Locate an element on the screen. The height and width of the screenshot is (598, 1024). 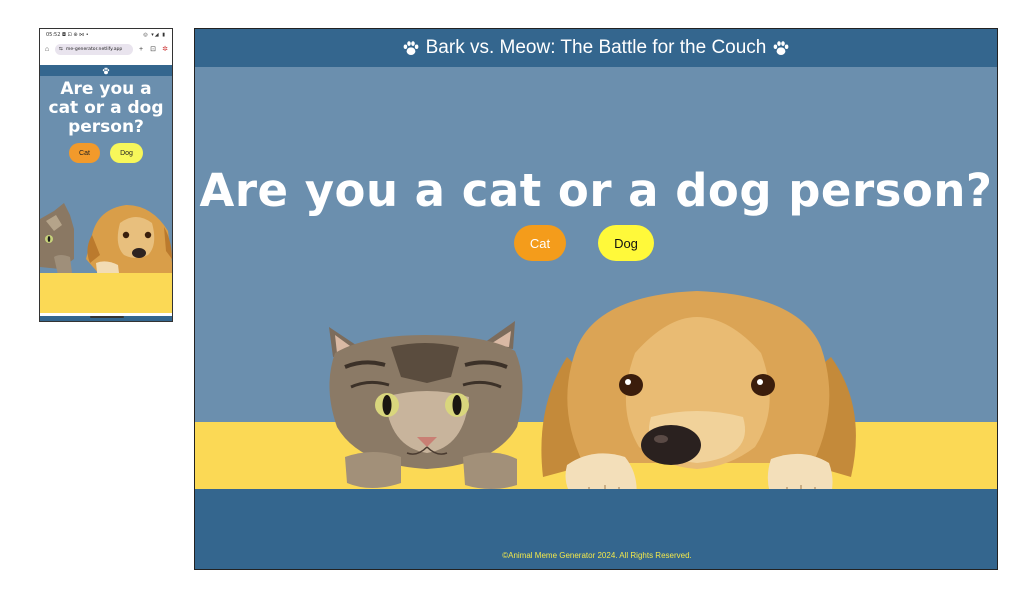
phone-browser-toolbar: ⌂ ⇆ me-generator.netlify.app + ⊡ ✲ is located at coordinates (106, 49).